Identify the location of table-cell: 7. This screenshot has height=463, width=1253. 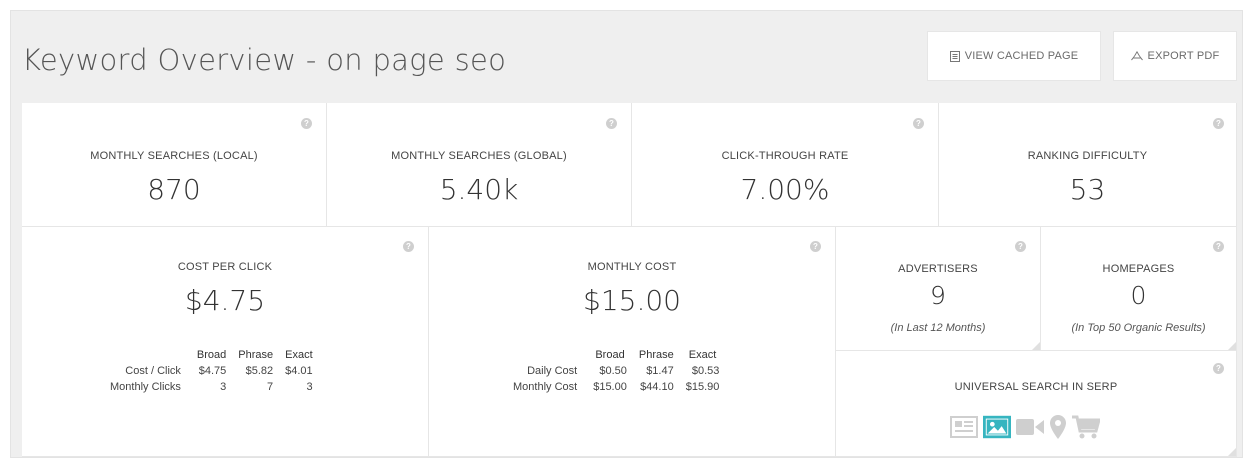
(270, 387).